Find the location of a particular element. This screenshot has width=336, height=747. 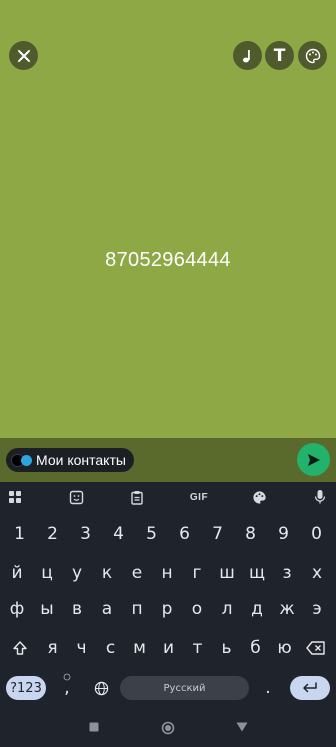

back-button is located at coordinates (242, 727).